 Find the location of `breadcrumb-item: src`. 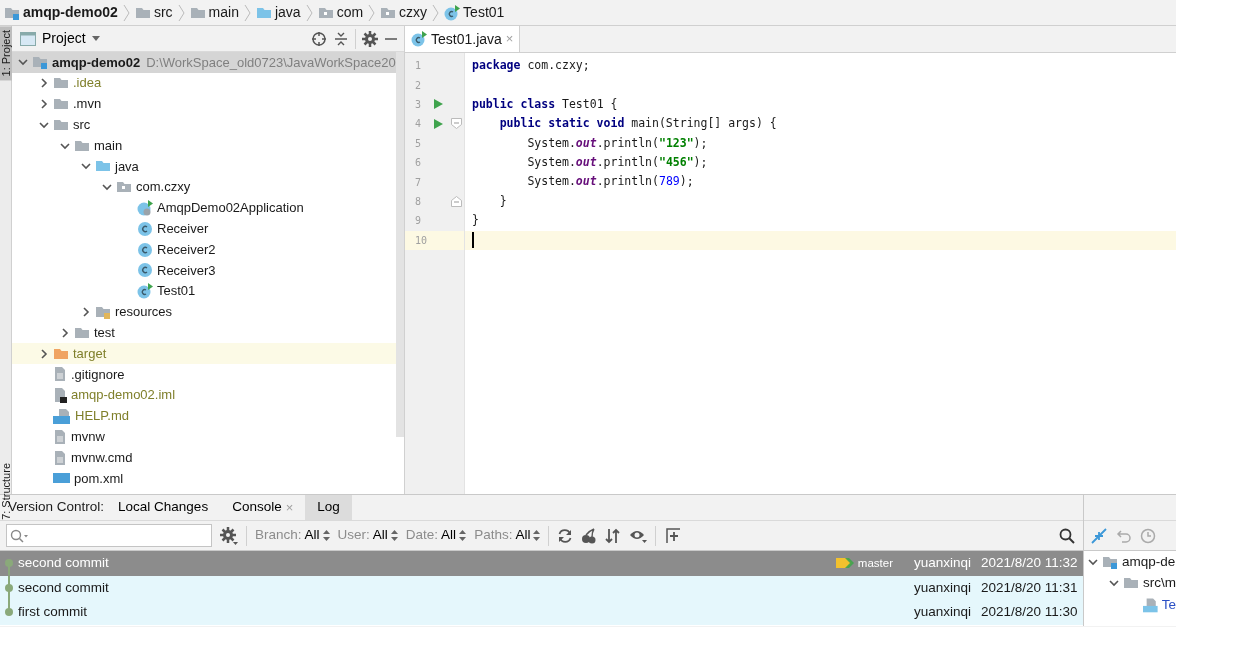

breadcrumb-item: src is located at coordinates (153, 12).